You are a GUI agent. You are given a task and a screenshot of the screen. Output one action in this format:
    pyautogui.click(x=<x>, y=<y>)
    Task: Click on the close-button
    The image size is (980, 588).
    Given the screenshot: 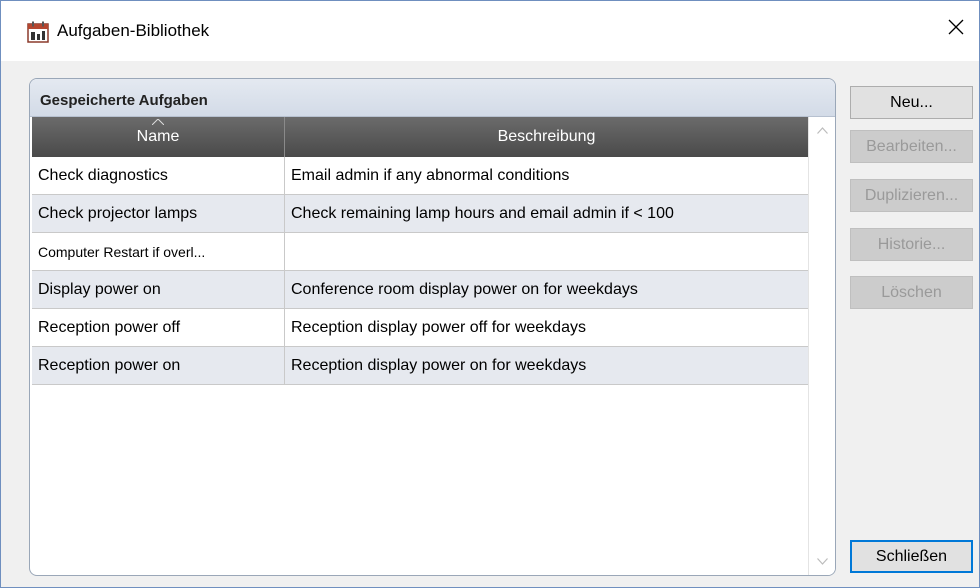 What is the action you would take?
    pyautogui.click(x=956, y=29)
    